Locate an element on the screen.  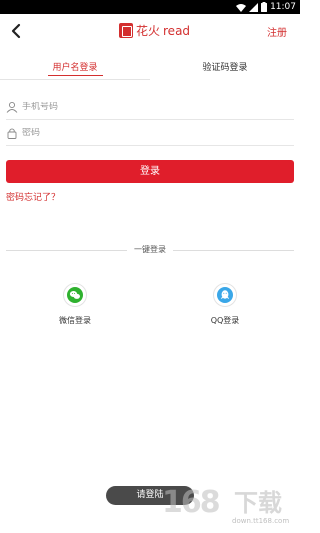
watermark-url: down.tt168.com is located at coordinates (261, 521).